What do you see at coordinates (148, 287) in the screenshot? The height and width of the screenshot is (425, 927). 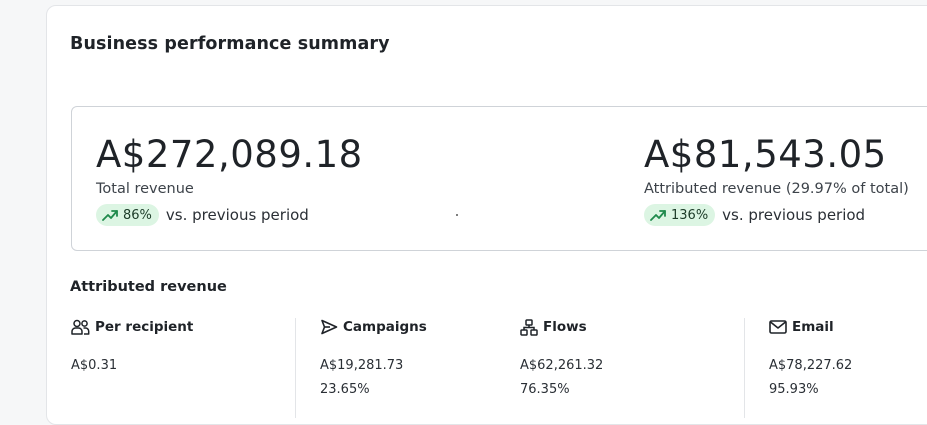 I see `attributed-revenue-heading: Attributed revenue` at bounding box center [148, 287].